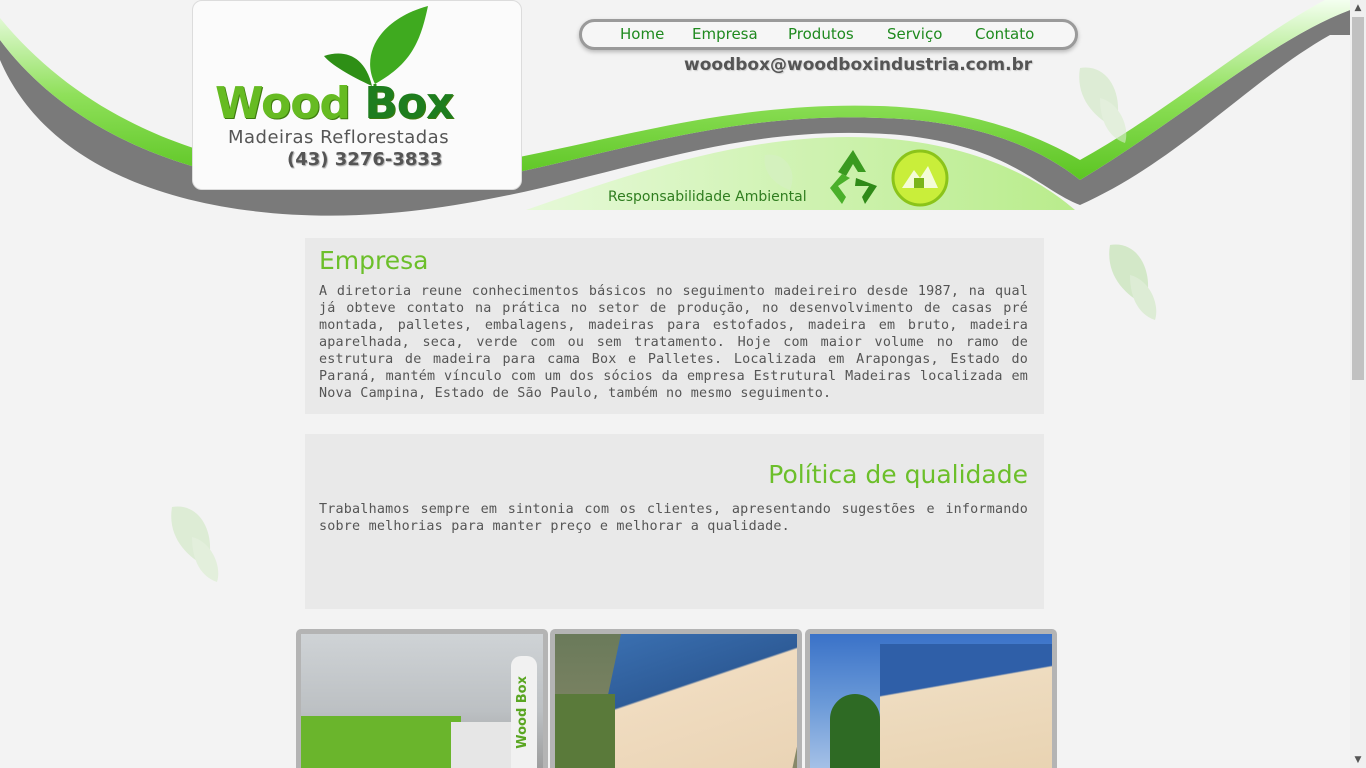  What do you see at coordinates (821, 34) in the screenshot?
I see `nav-produtos: Produtos` at bounding box center [821, 34].